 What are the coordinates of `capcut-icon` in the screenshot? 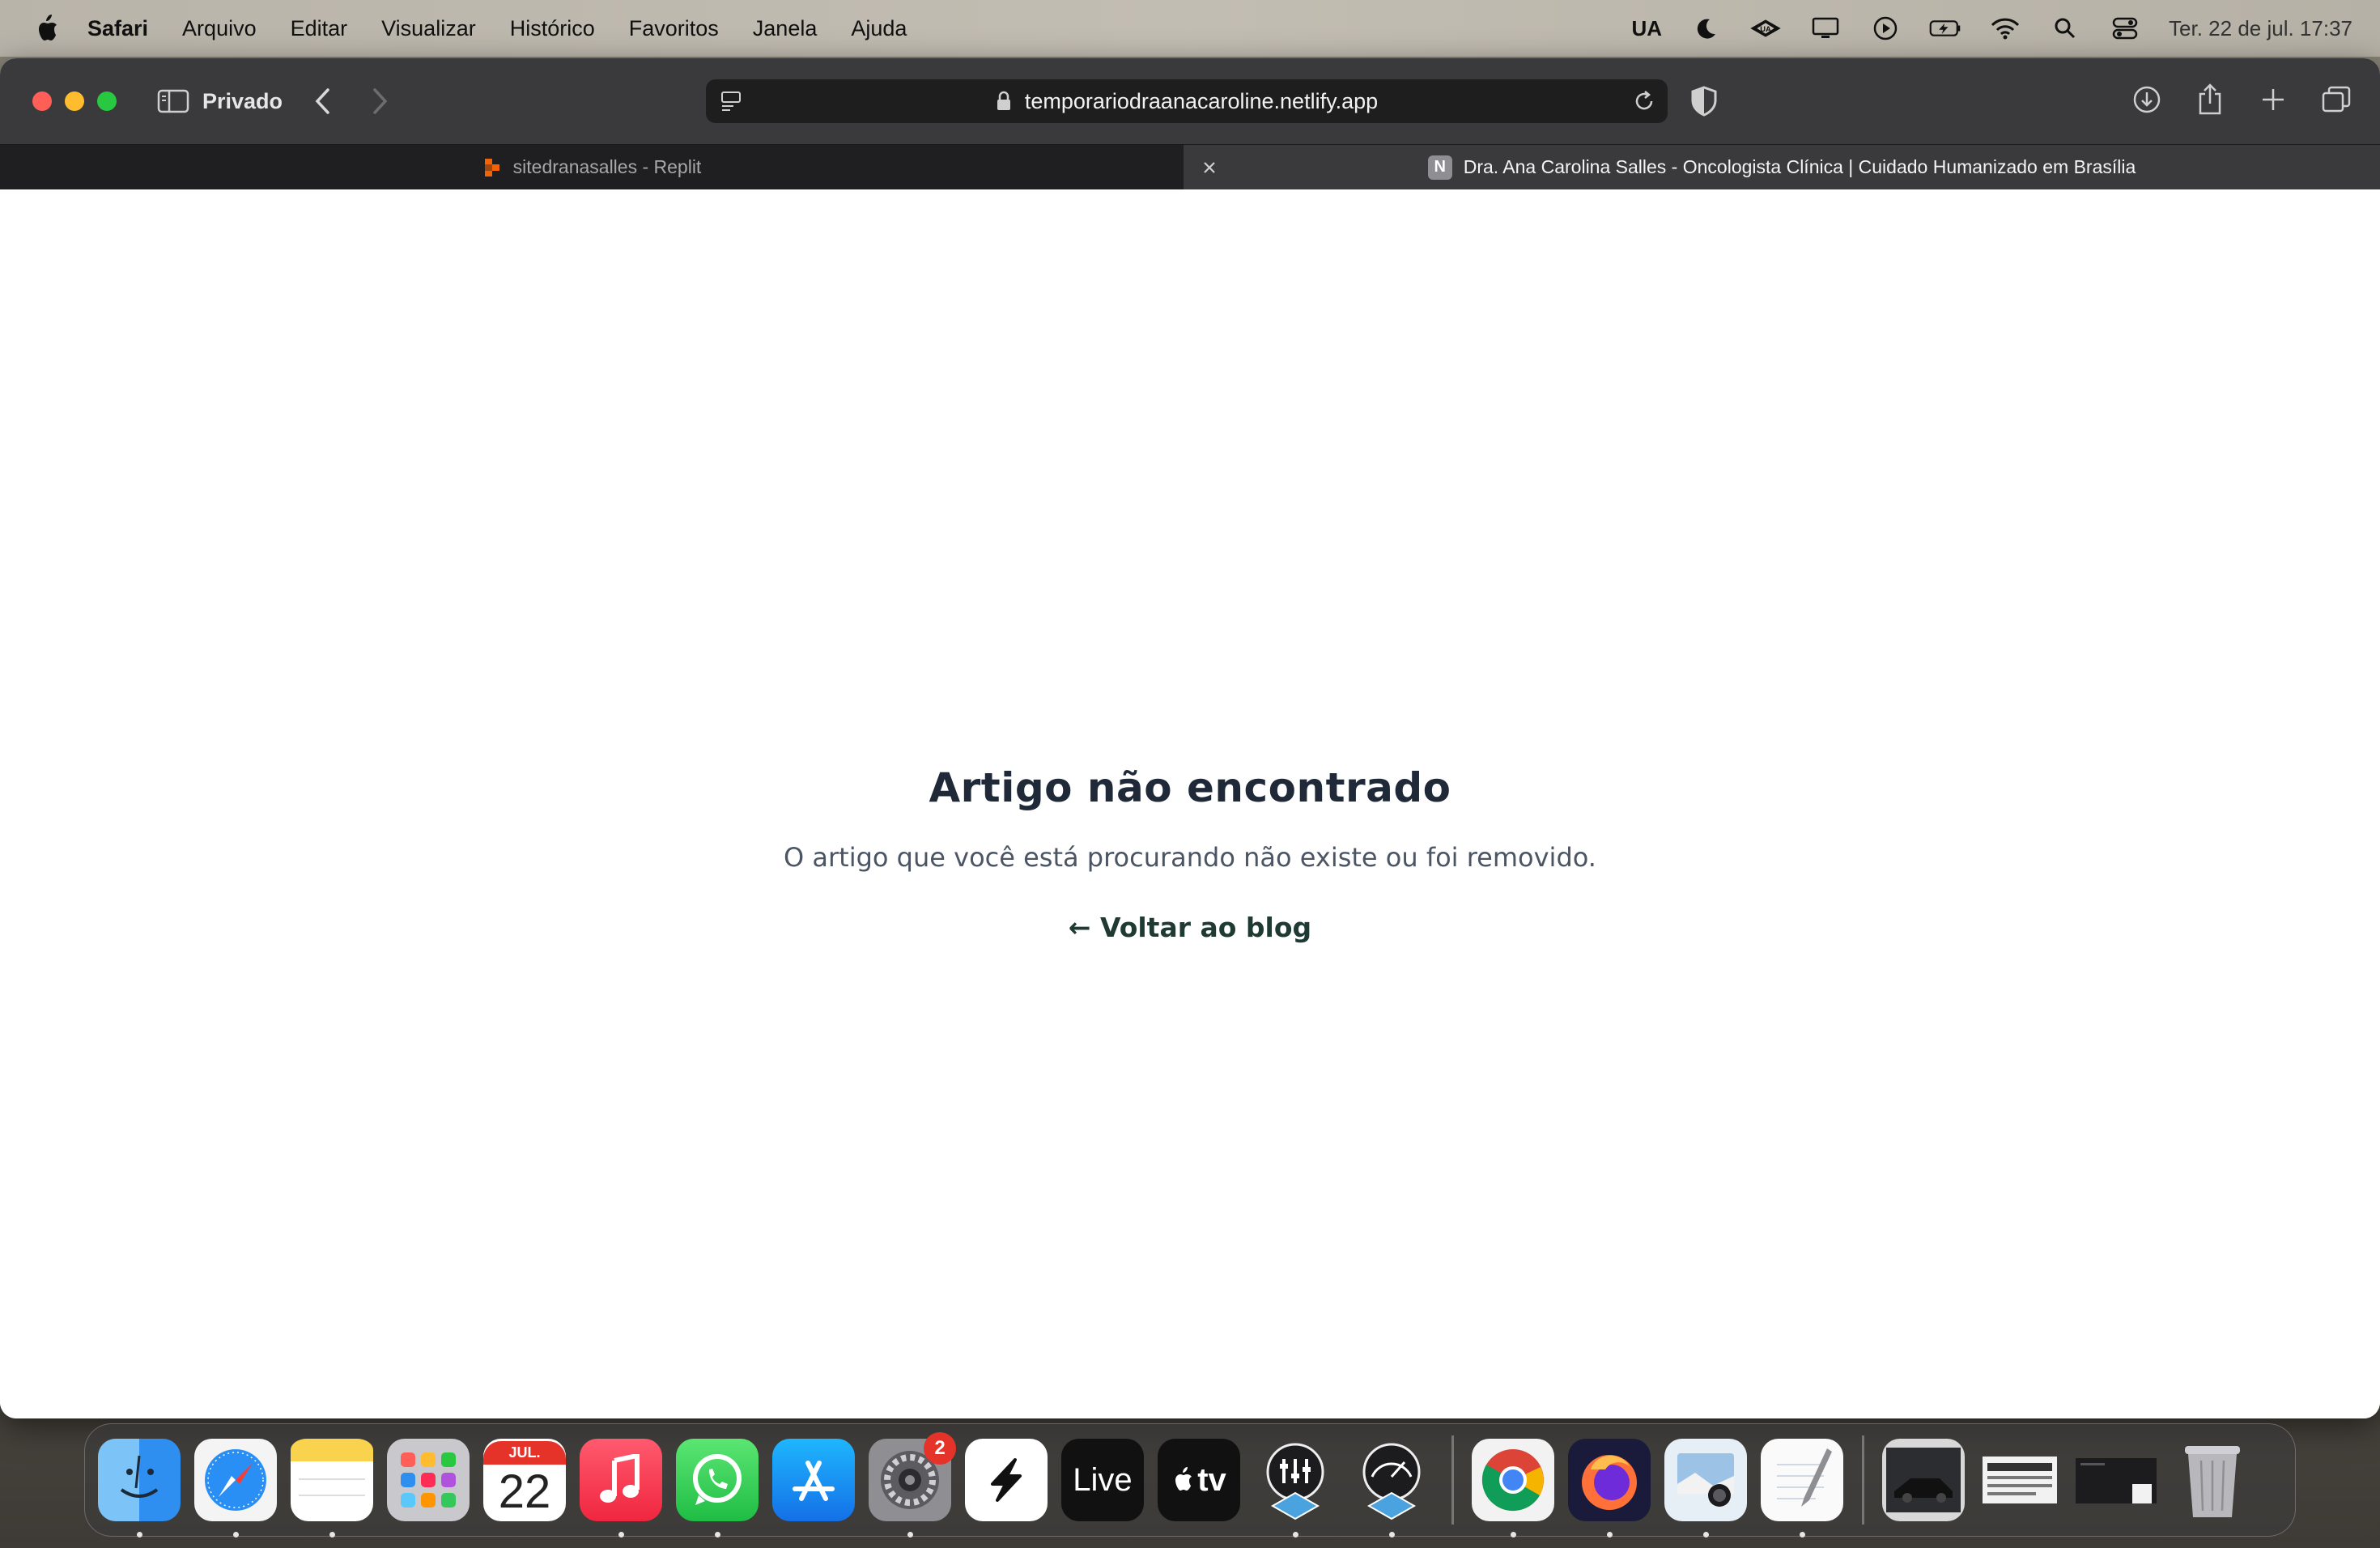 It's located at (1007, 1480).